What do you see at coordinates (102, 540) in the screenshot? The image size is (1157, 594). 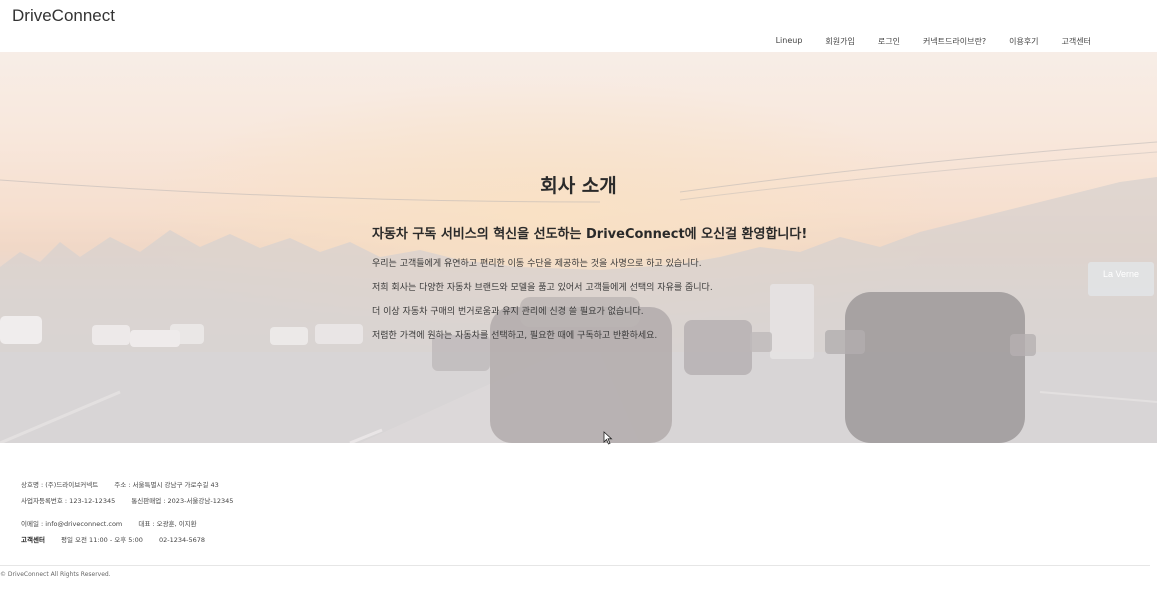 I see `footer-cs-hours: 평일 오전 11:00 - 오후 5:00` at bounding box center [102, 540].